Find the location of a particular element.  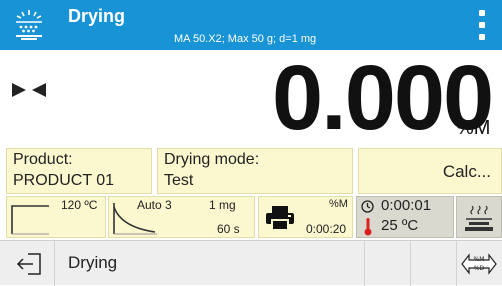

product-field: Product: PRODUCT 01 is located at coordinates (79, 171).